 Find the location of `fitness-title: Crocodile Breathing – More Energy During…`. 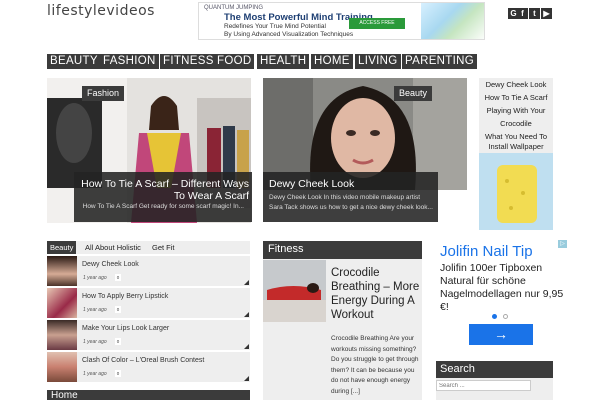

fitness-title: Crocodile Breathing – More Energy During… is located at coordinates (377, 294).